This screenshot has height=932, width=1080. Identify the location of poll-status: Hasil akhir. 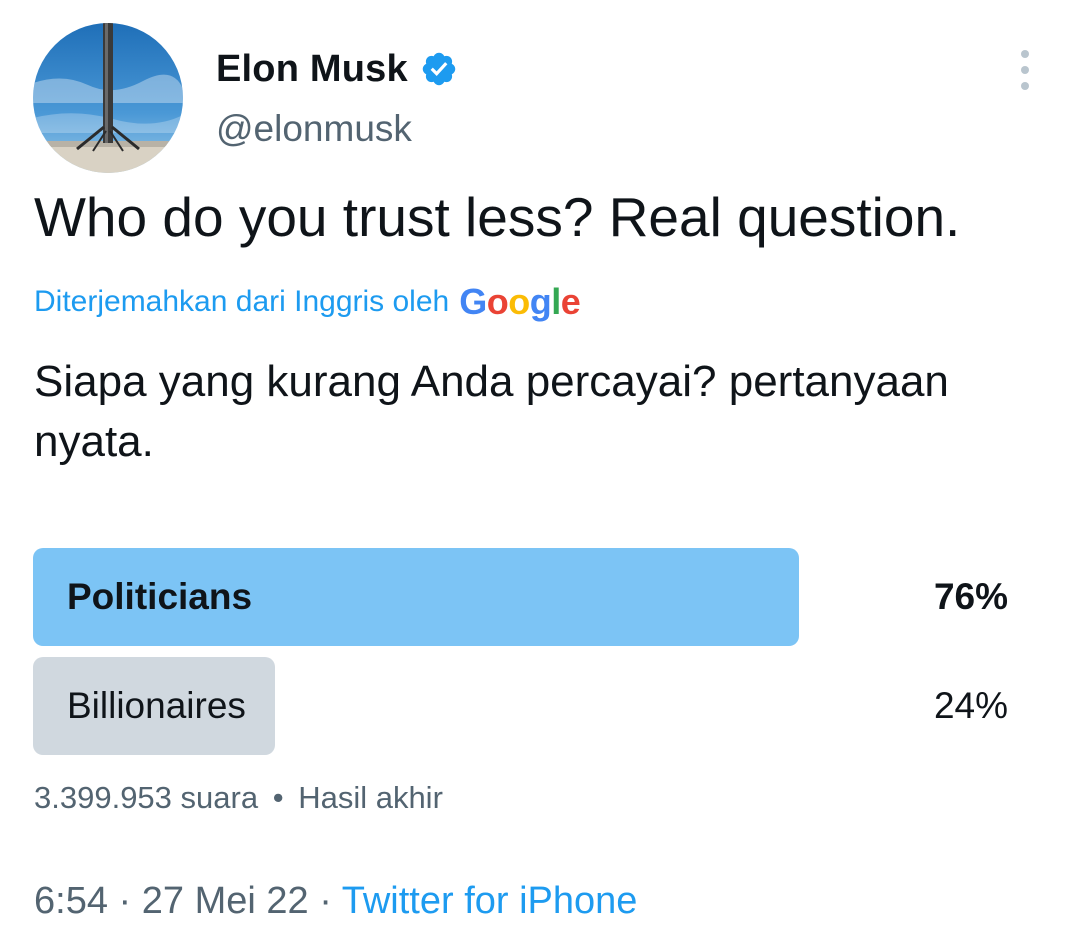
(370, 797).